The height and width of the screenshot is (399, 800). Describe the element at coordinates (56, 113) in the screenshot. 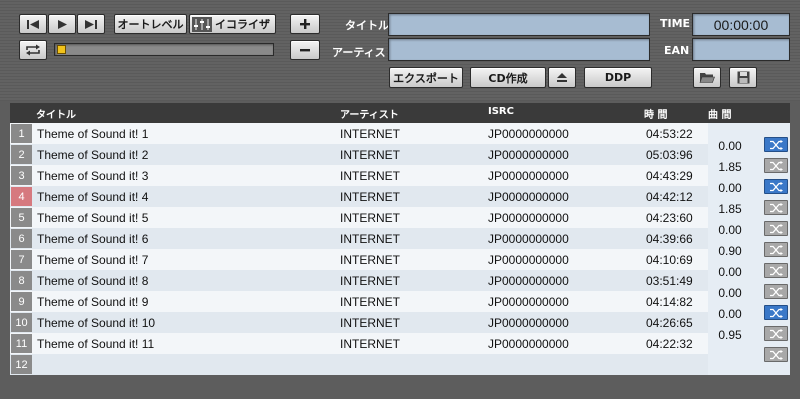

I see `header-title: タイトル` at that location.